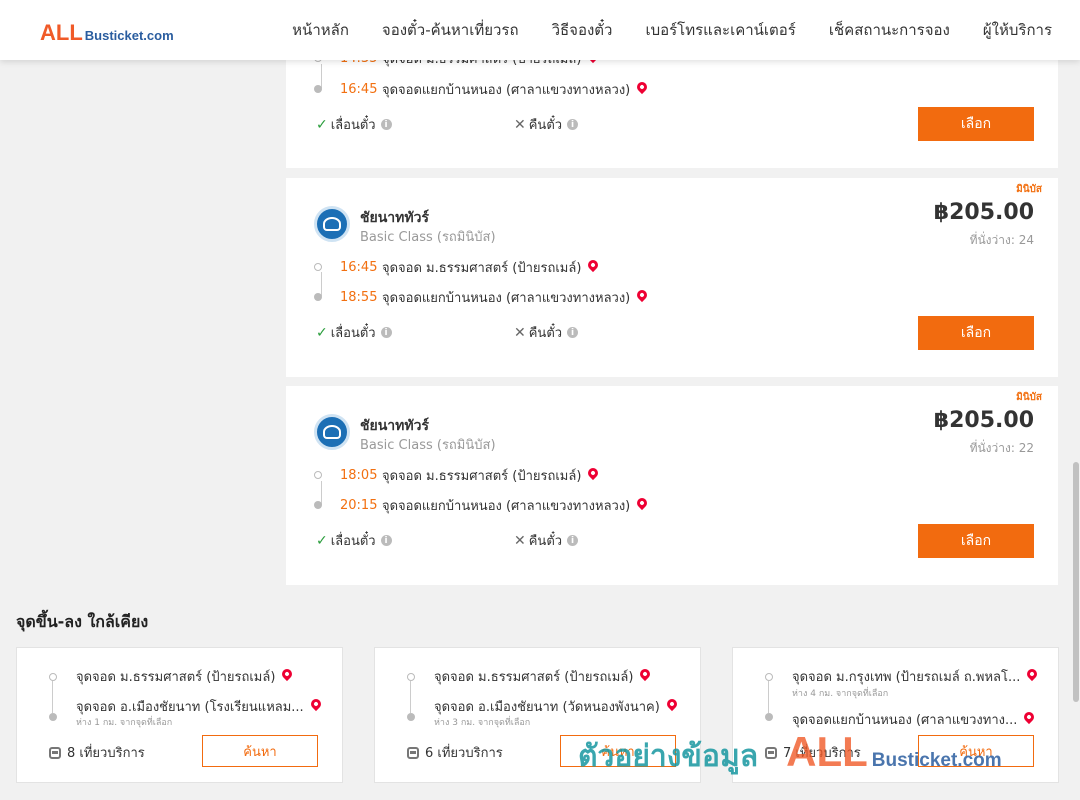 This screenshot has height=800, width=1080. I want to click on logo-rest: Busticket.com, so click(129, 35).